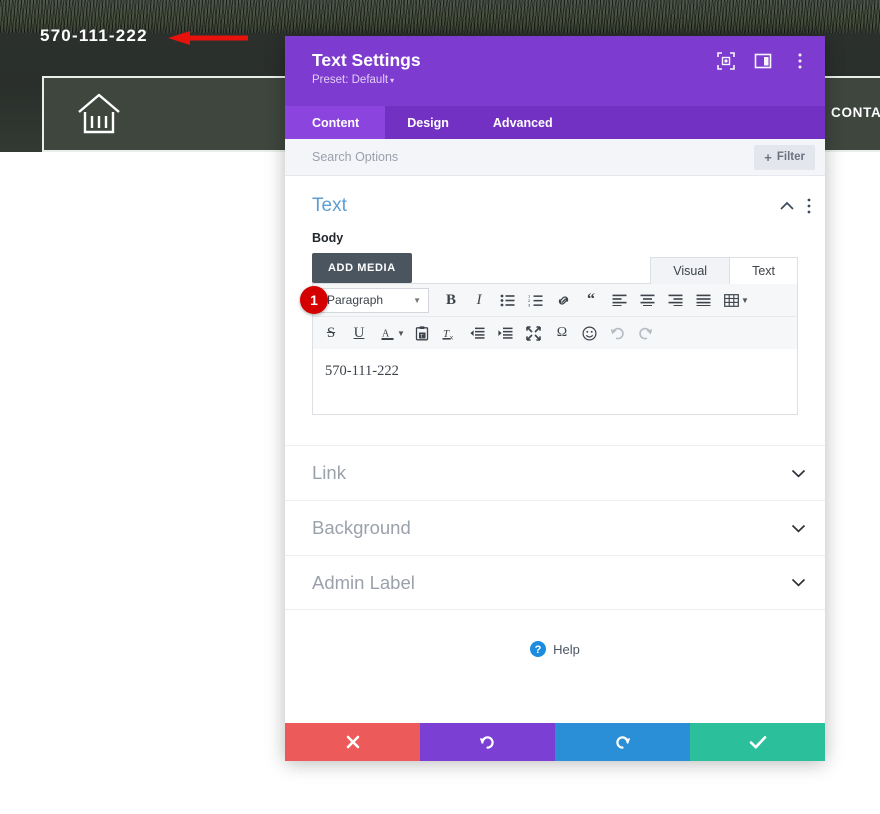 Image resolution: width=880 pixels, height=814 pixels. What do you see at coordinates (647, 300) in the screenshot?
I see `align-center-icon` at bounding box center [647, 300].